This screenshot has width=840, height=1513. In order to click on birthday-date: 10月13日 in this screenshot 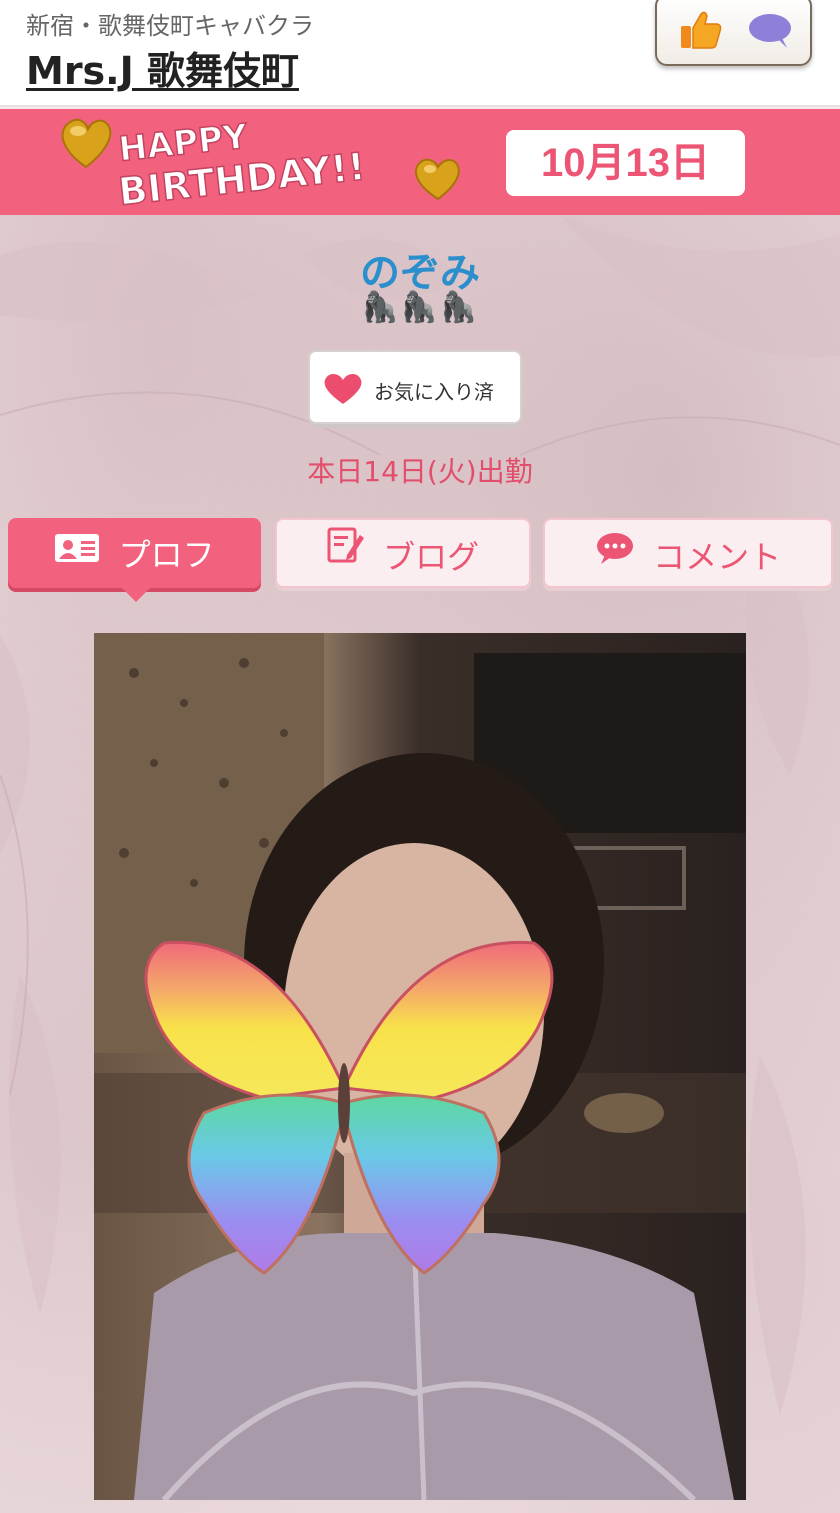, I will do `click(625, 163)`.